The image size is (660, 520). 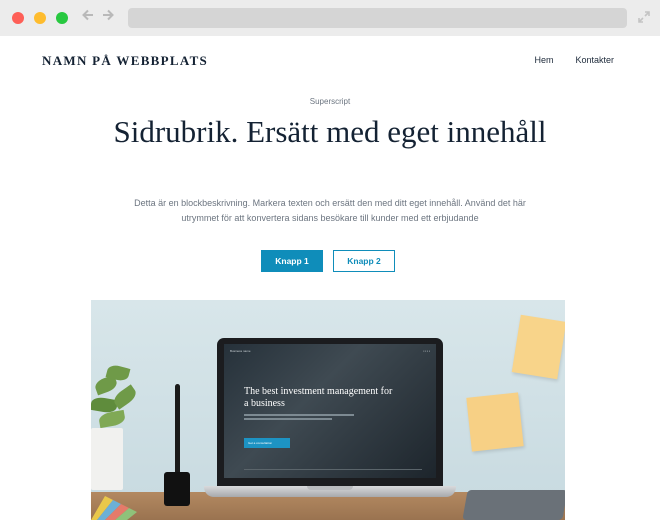 What do you see at coordinates (177, 489) in the screenshot?
I see `pen-holder` at bounding box center [177, 489].